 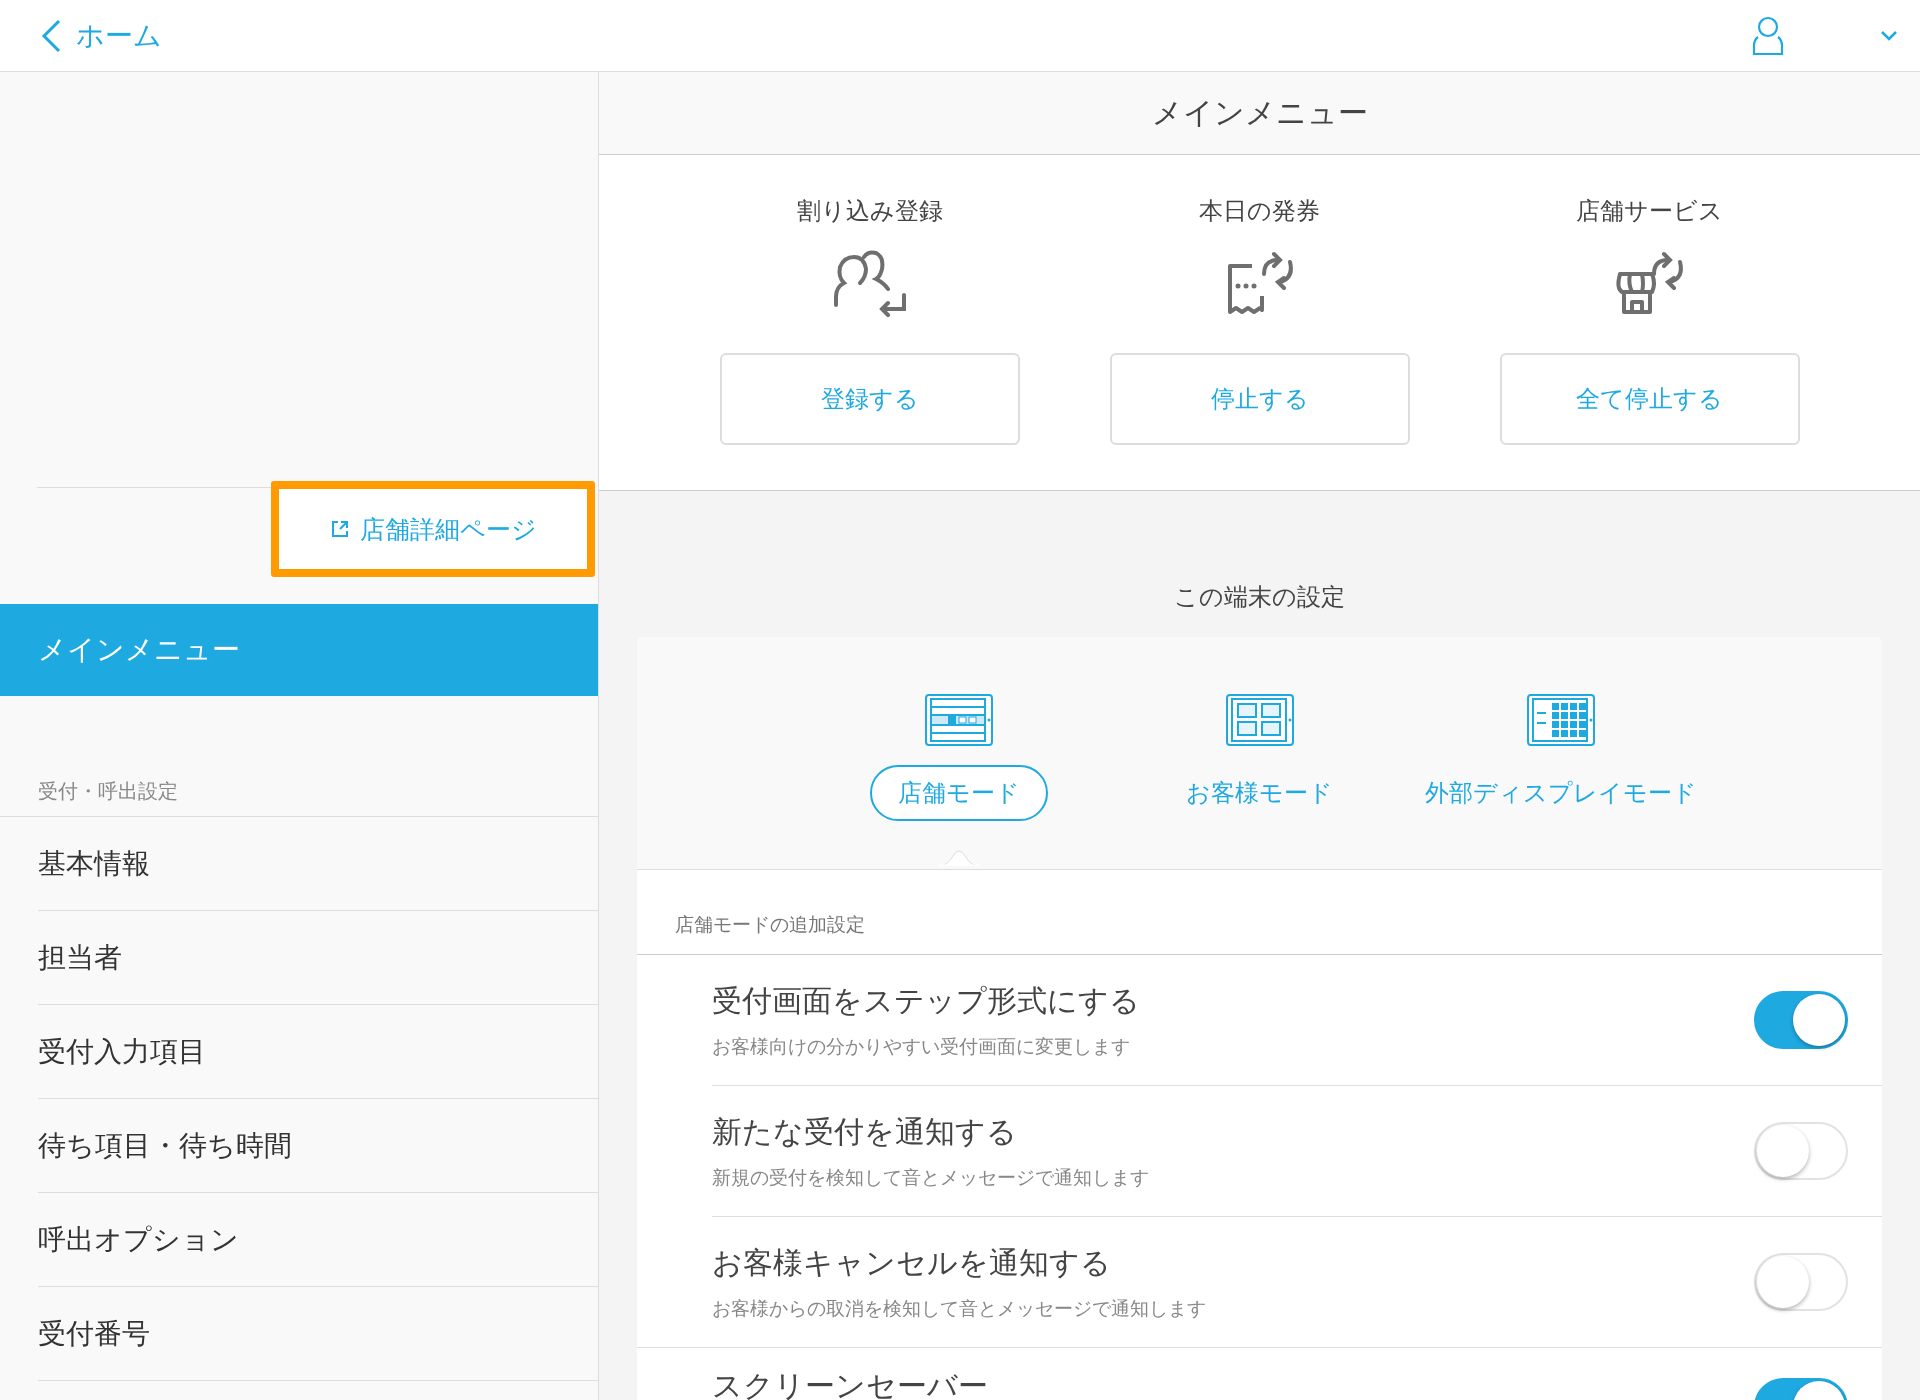 I want to click on setting-title: スクリーンセーバー, so click(x=850, y=1383).